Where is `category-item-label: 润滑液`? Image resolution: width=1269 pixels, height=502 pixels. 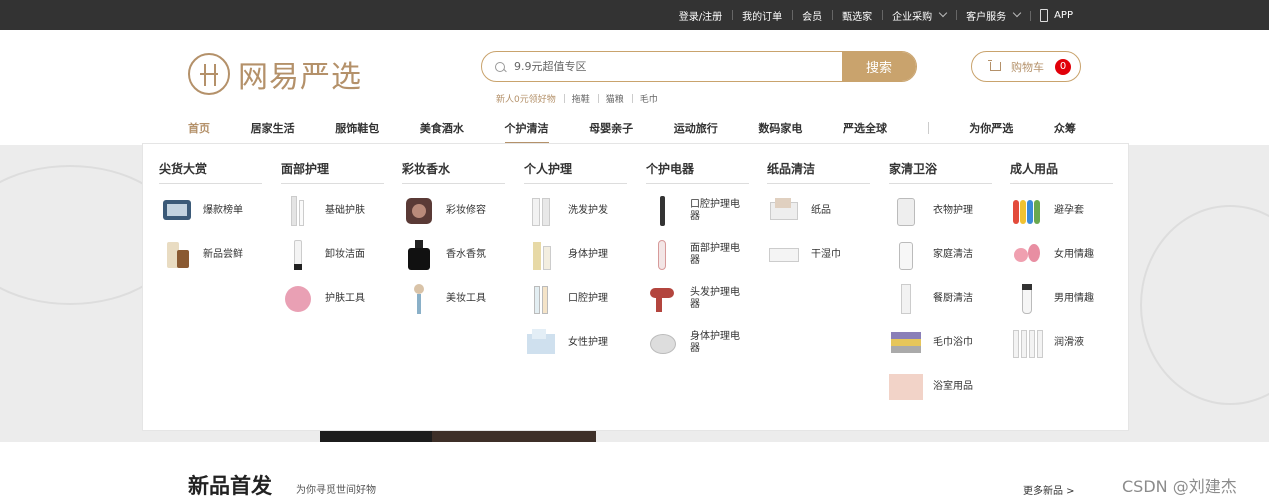 category-item-label: 润滑液 is located at coordinates (1069, 342).